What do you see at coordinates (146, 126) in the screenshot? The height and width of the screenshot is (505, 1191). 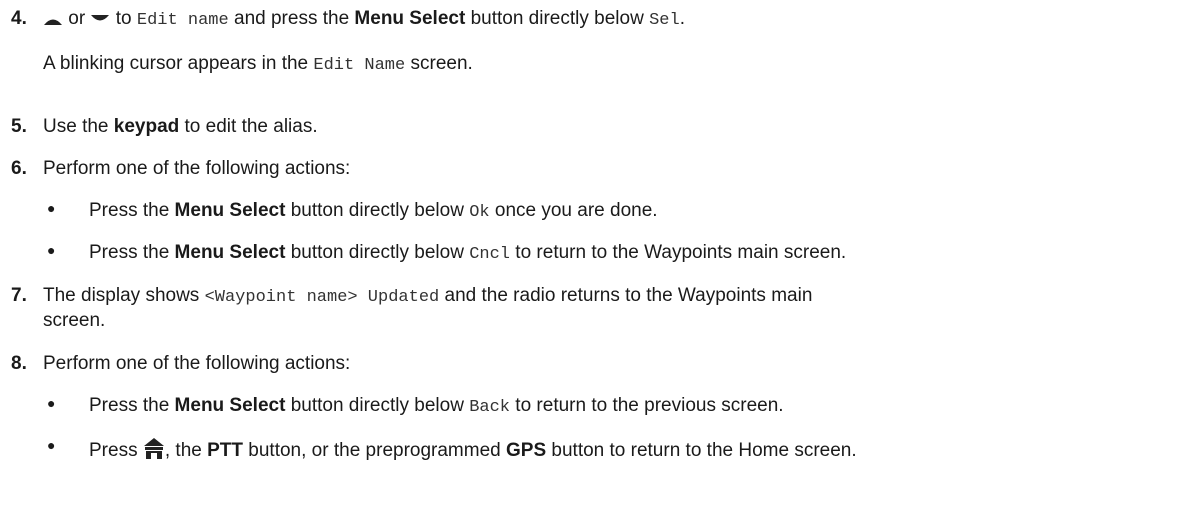 I see `keypad-label: keypad` at bounding box center [146, 126].